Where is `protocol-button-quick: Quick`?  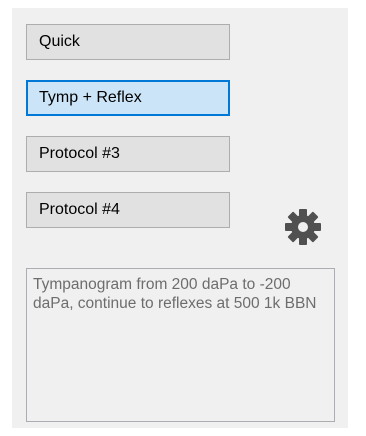 protocol-button-quick: Quick is located at coordinates (128, 42).